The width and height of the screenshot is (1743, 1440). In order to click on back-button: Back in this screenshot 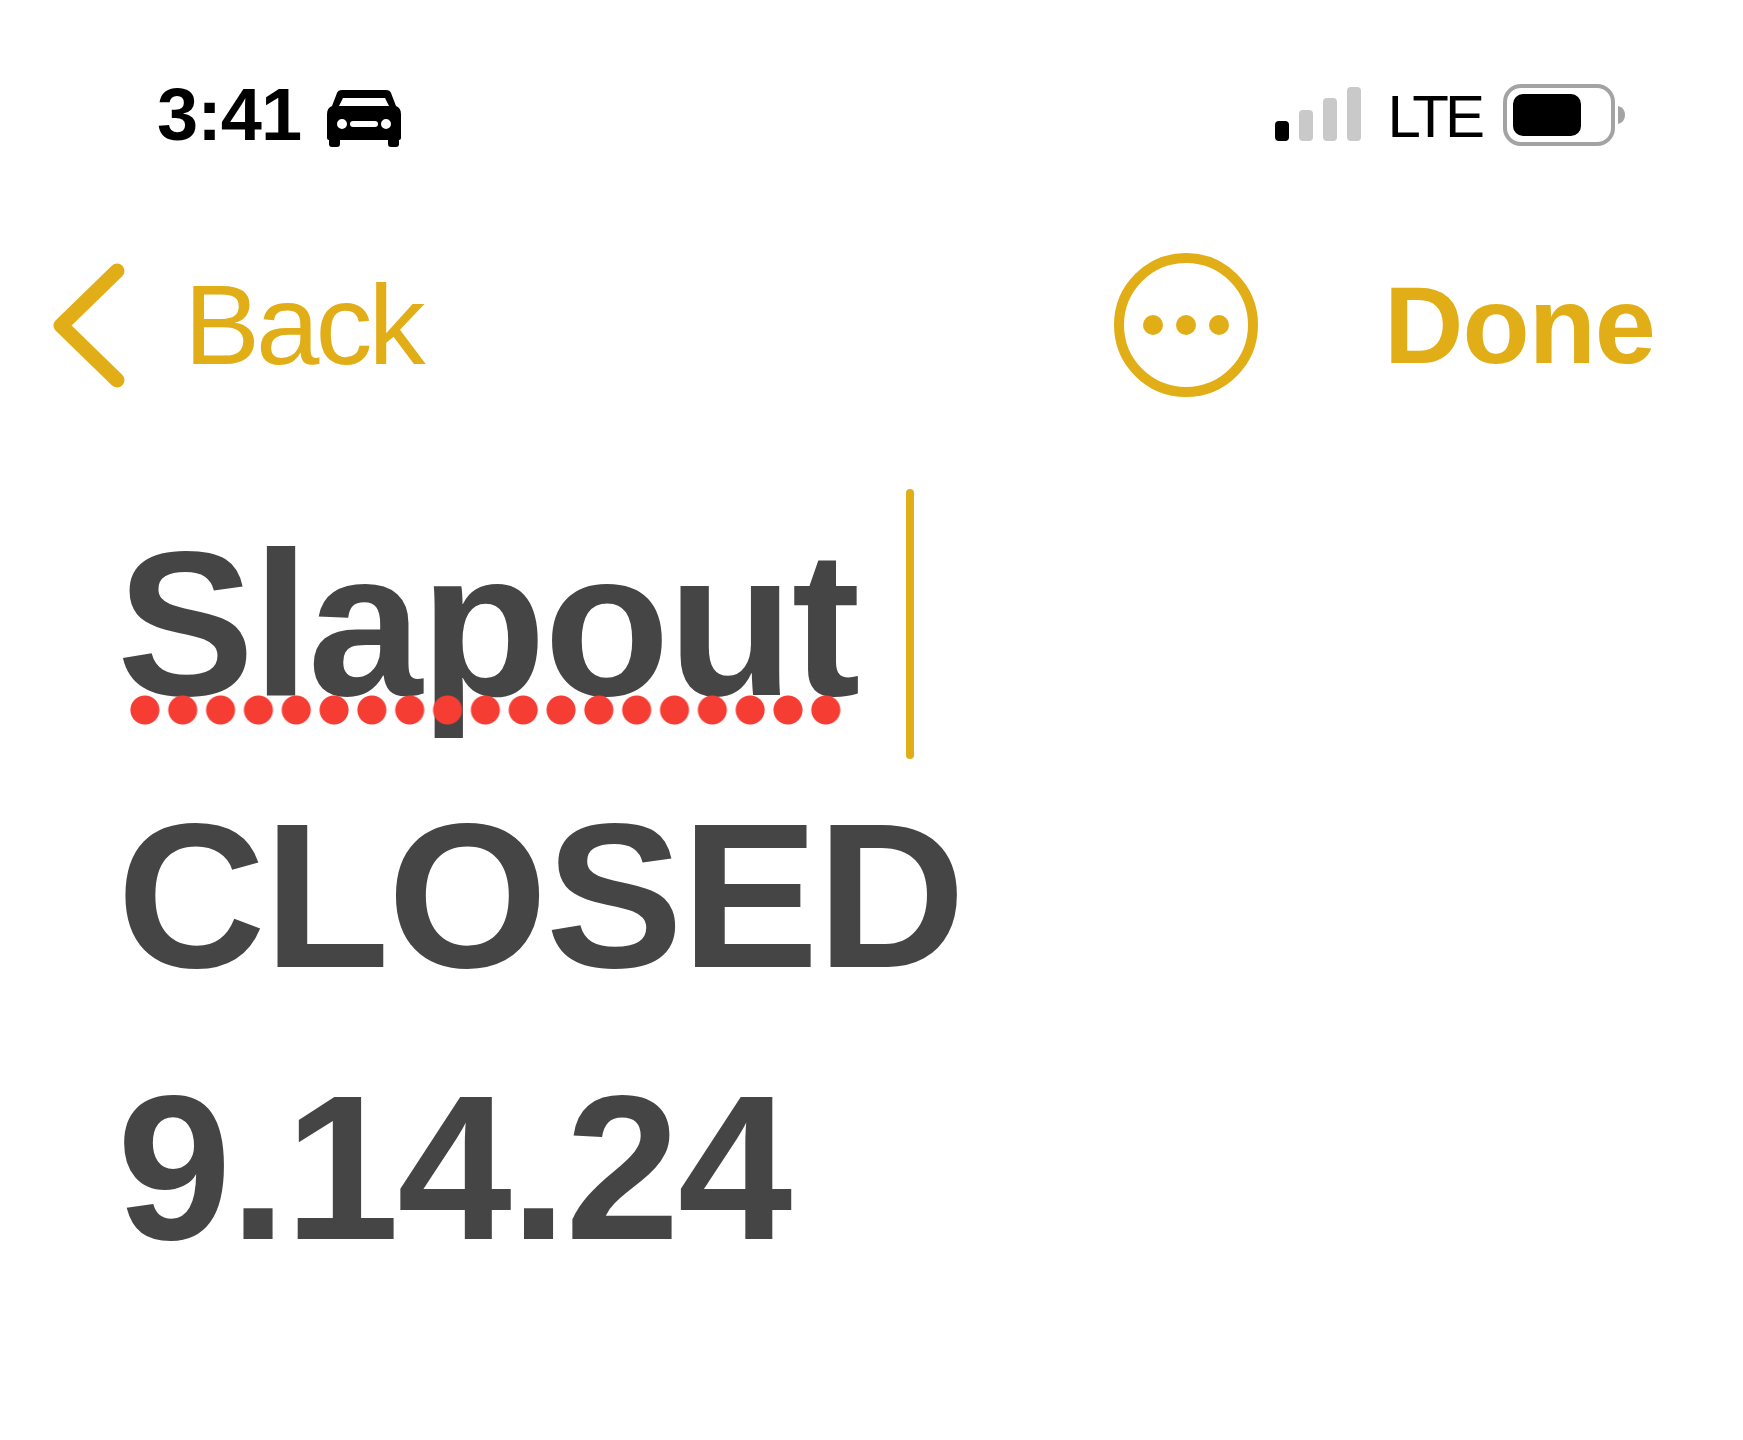, I will do `click(237, 325)`.